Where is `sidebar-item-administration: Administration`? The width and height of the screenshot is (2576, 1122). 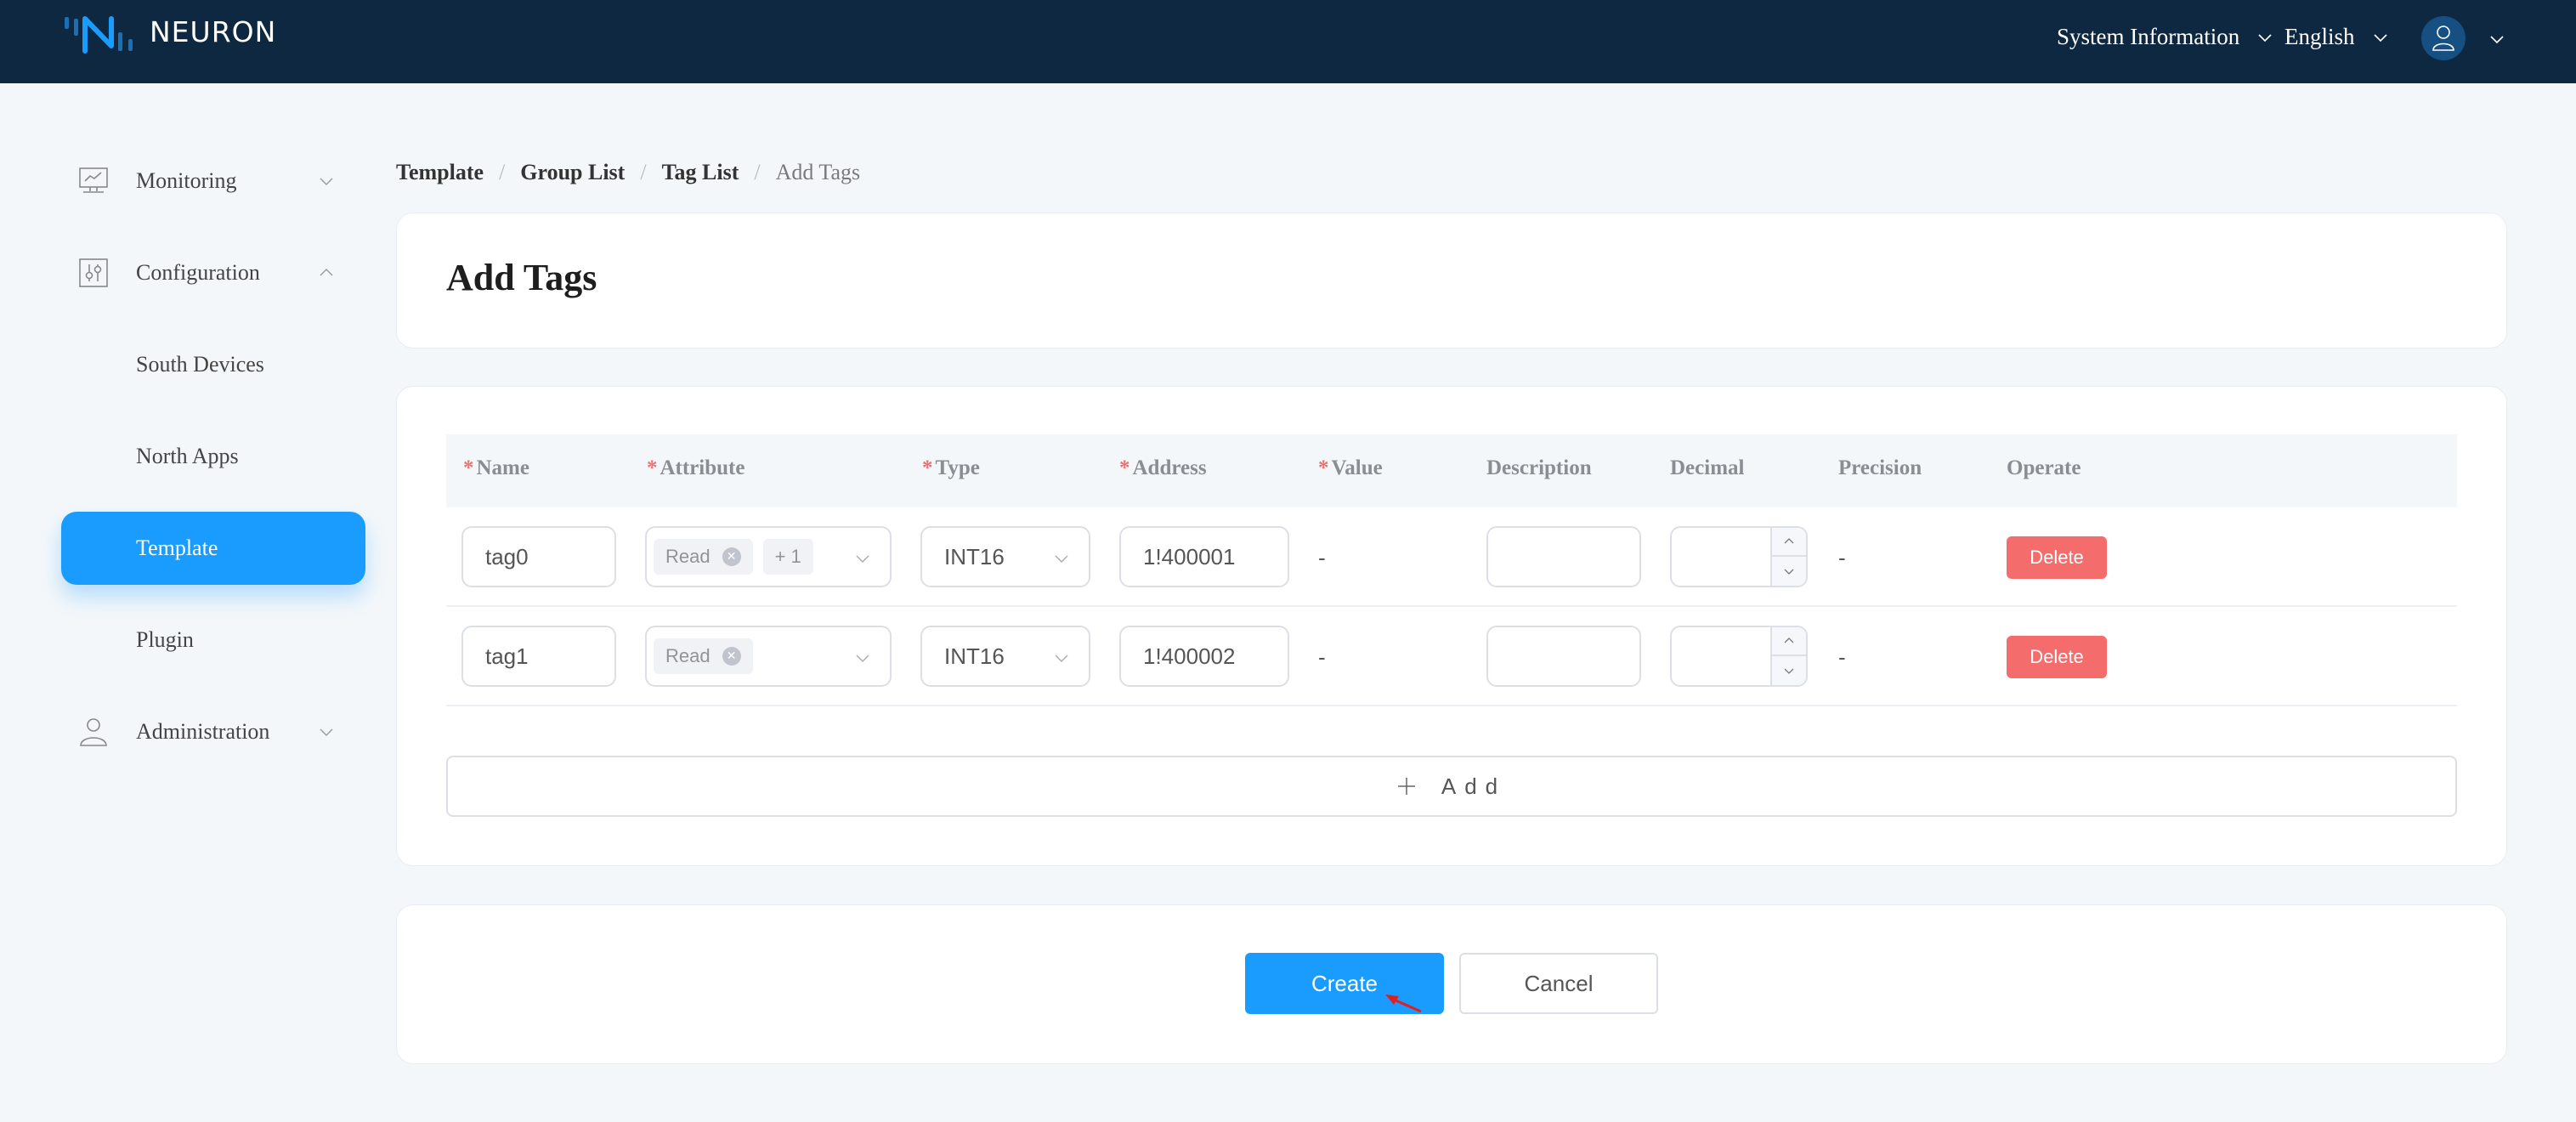 sidebar-item-administration: Administration is located at coordinates (213, 731).